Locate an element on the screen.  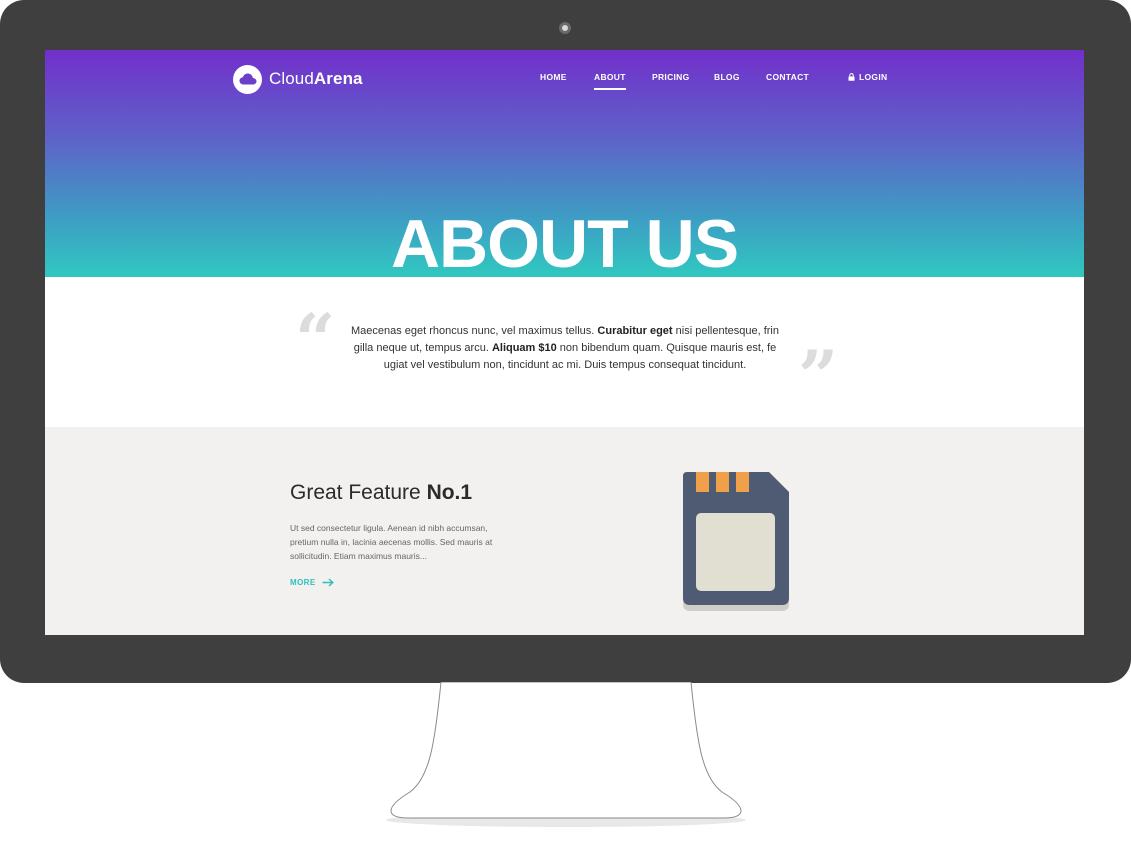
nav-blog: BLOG is located at coordinates (727, 77).